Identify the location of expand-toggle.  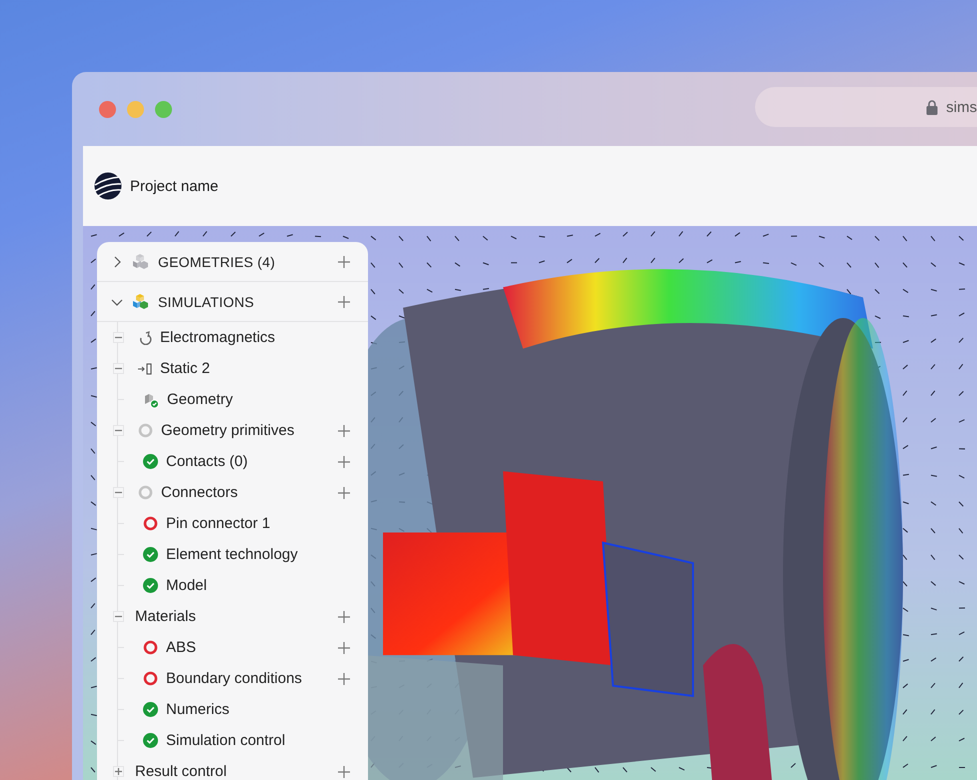
(118, 771).